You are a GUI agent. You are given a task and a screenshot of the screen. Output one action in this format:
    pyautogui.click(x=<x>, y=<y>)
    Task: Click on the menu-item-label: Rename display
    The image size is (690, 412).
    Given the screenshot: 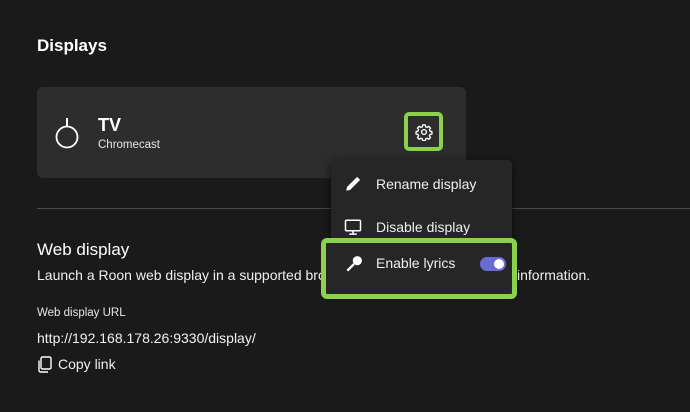 What is the action you would take?
    pyautogui.click(x=426, y=184)
    